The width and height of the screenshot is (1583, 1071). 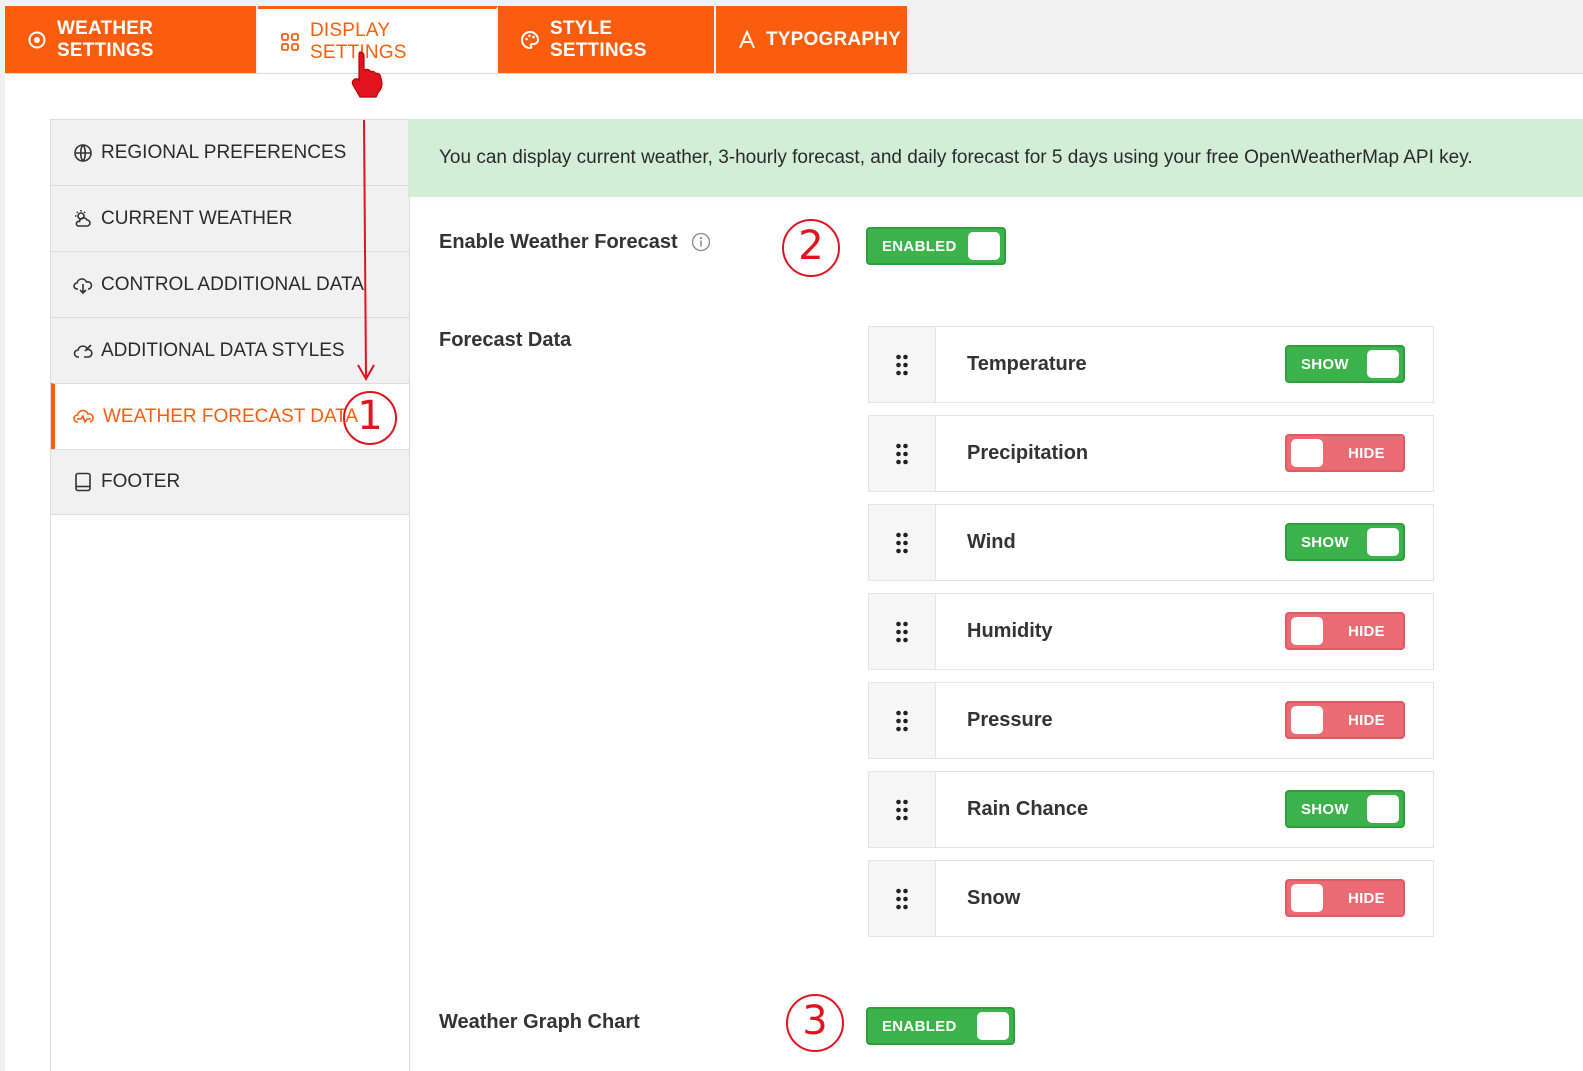 I want to click on sidebar-item-label: WEATHER FORECAST DATA, so click(x=231, y=416).